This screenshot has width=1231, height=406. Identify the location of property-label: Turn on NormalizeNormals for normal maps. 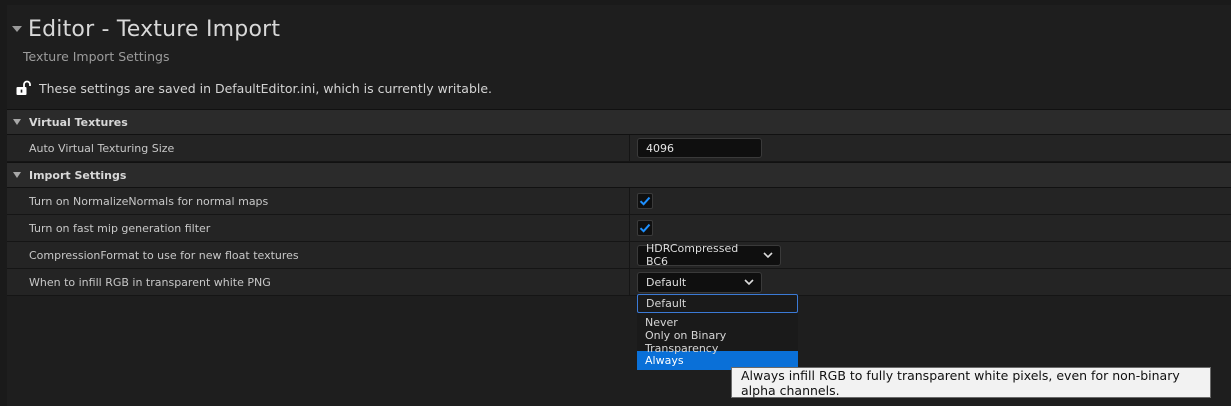
(318, 201).